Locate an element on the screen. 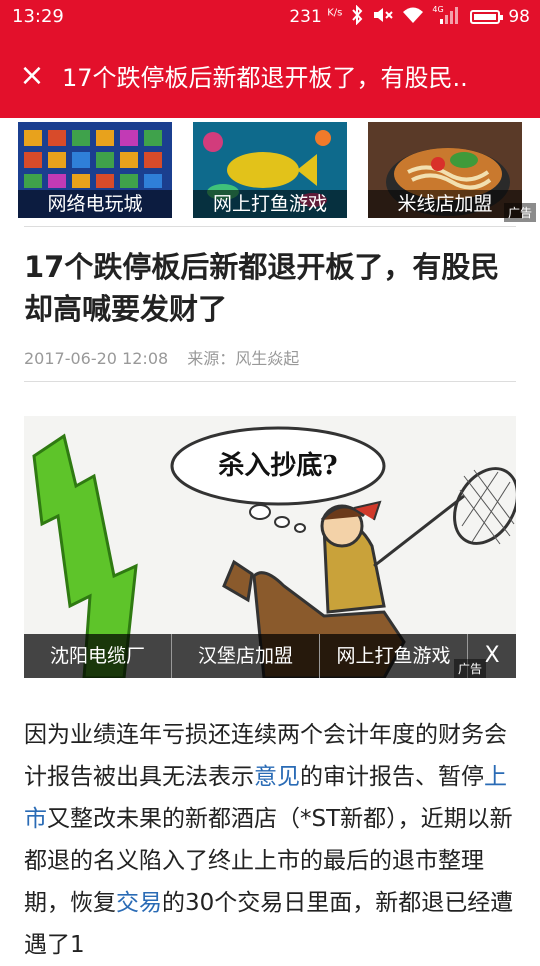 The height and width of the screenshot is (966, 540). wifi-icon is located at coordinates (413, 17).